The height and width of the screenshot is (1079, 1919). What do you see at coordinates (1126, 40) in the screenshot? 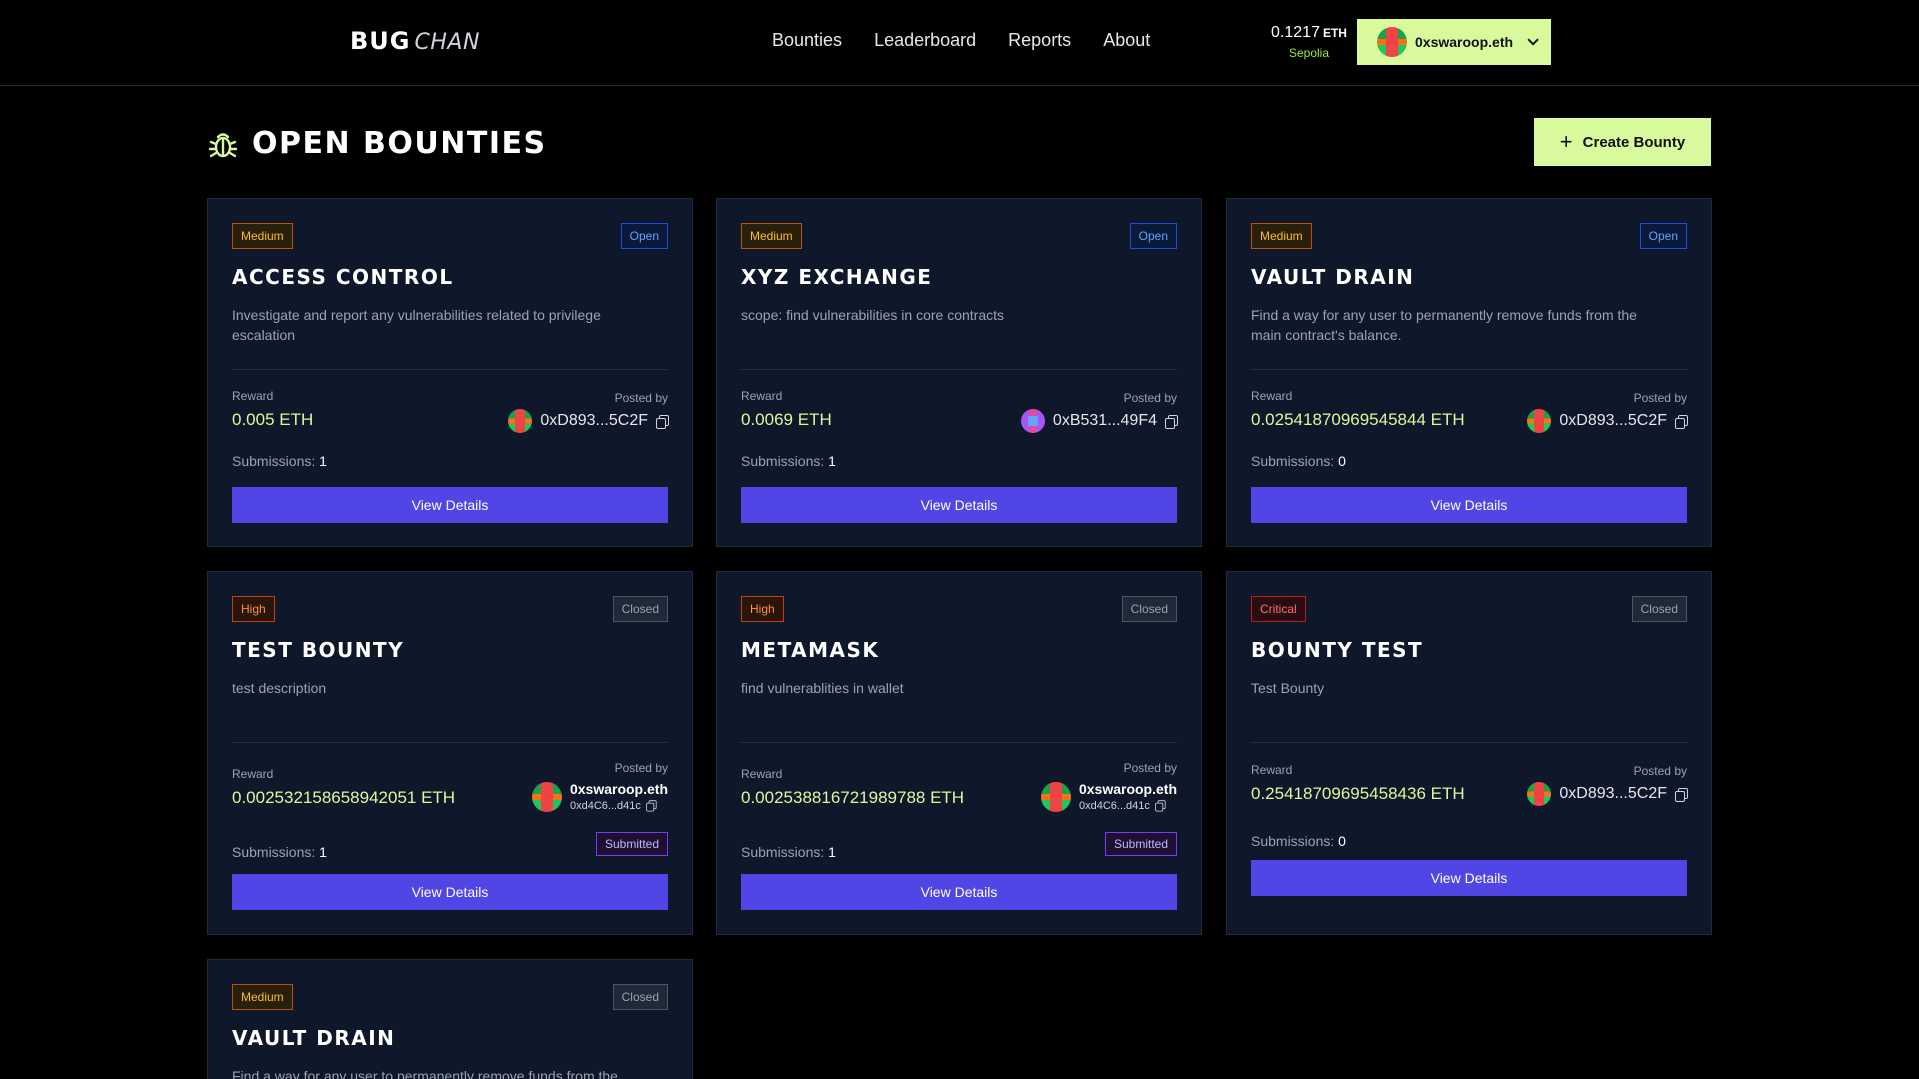
I see `nav-about: About` at bounding box center [1126, 40].